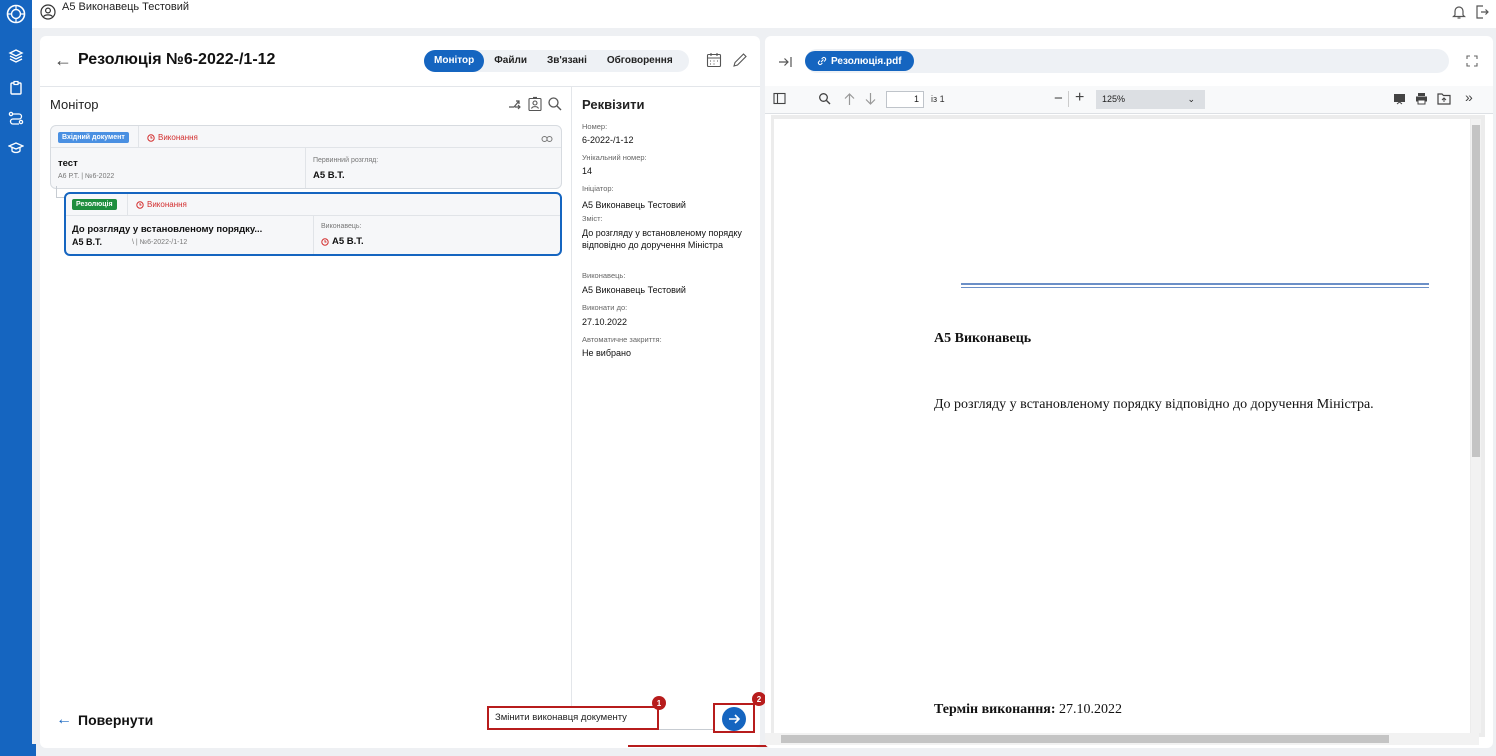 This screenshot has width=1496, height=756. Describe the element at coordinates (1191, 99) in the screenshot. I see `chevron-down-icon: ⌄` at that location.